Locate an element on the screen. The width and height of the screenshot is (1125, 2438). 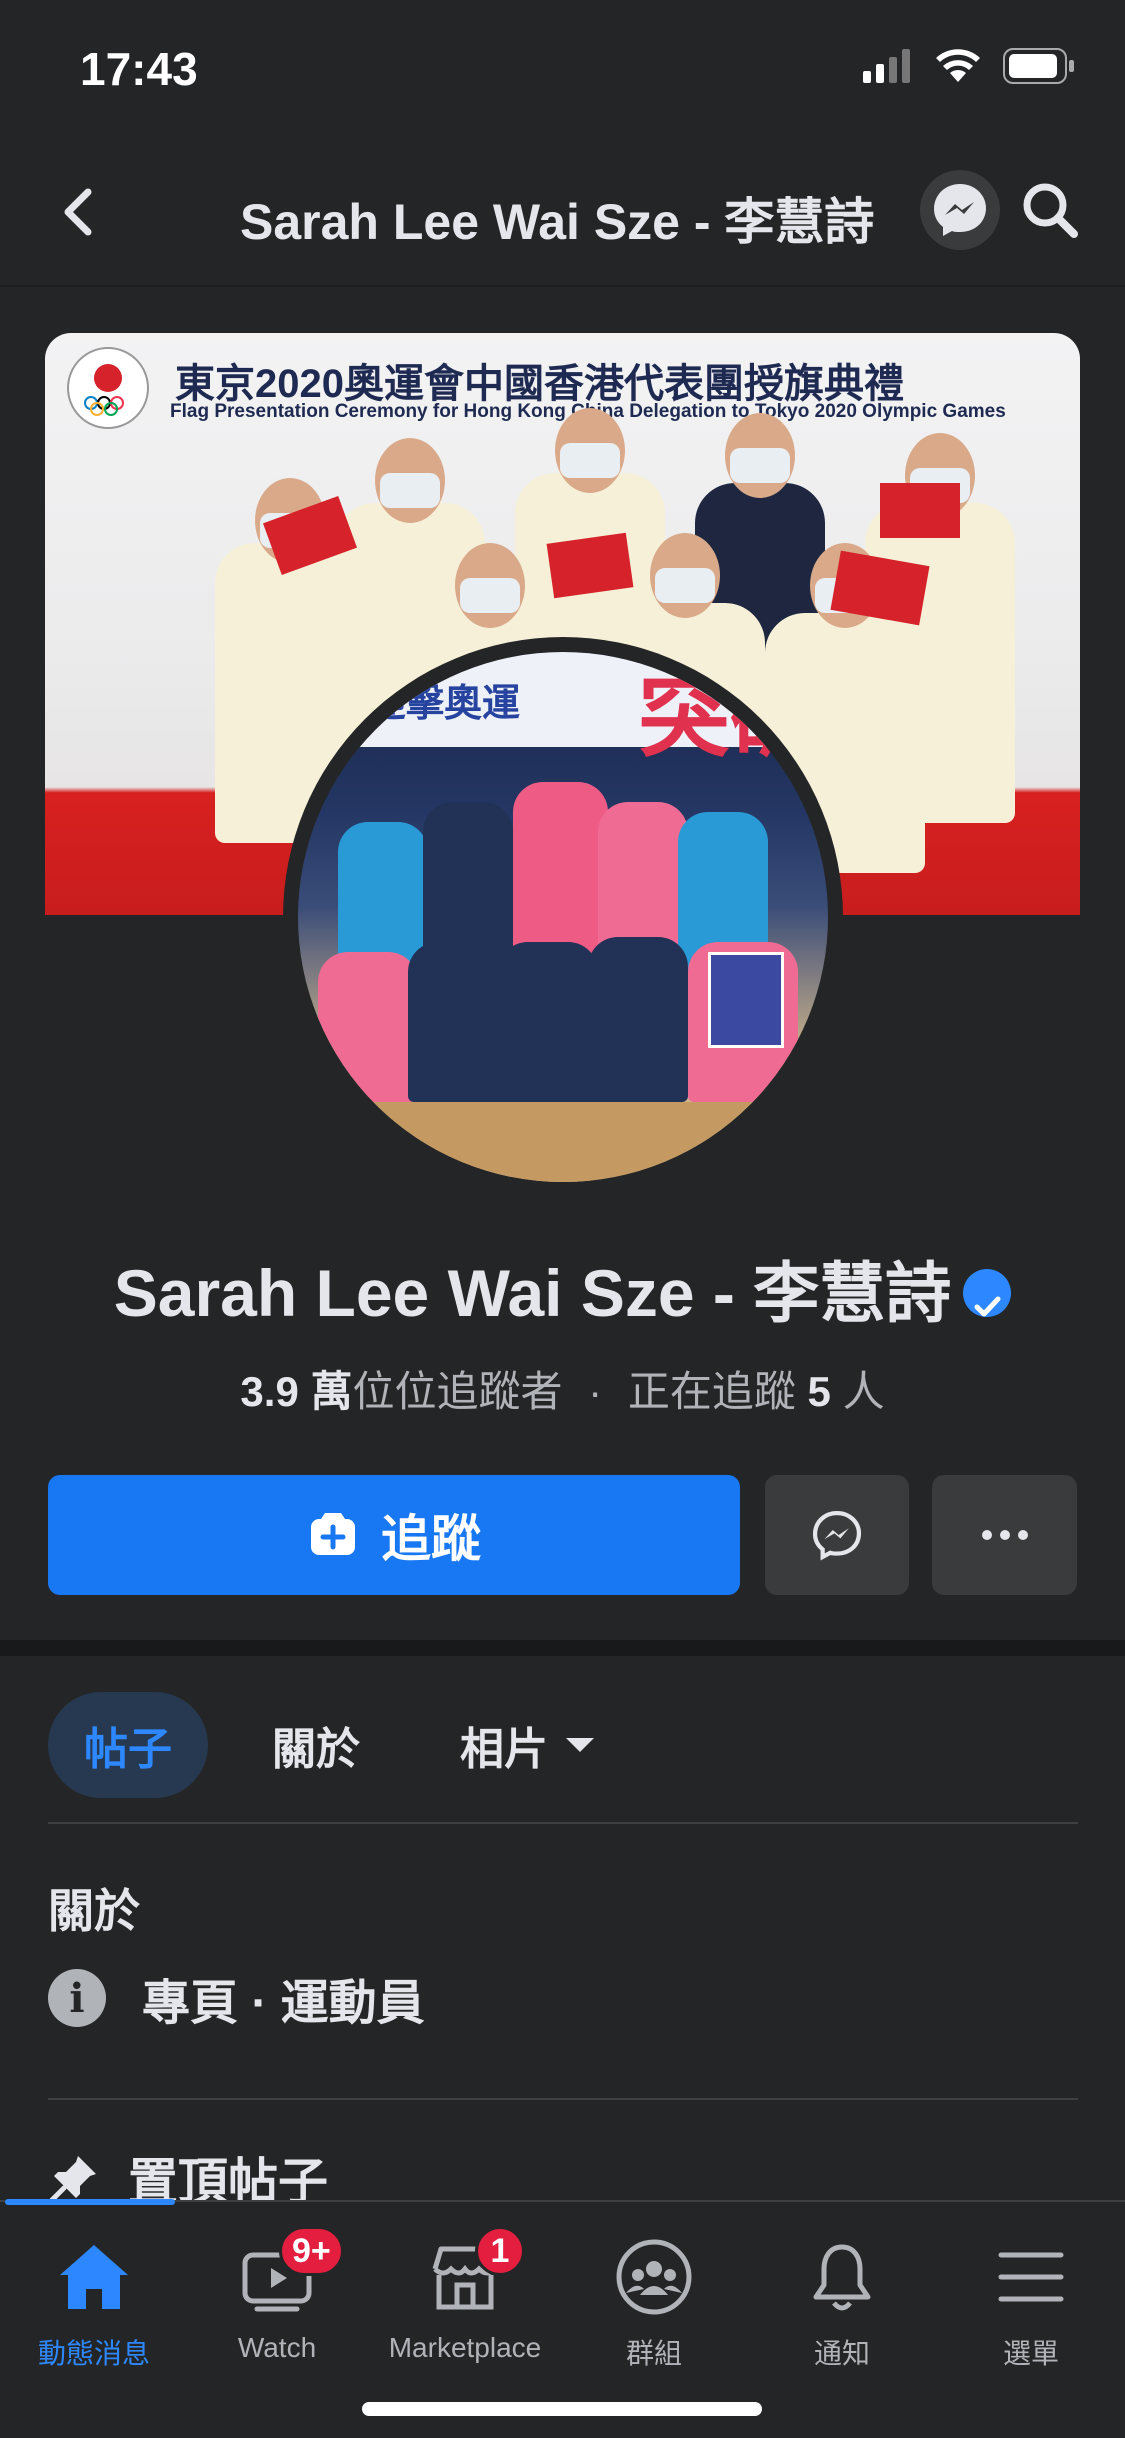
top-nav-bar: Sarah Lee Wai Sze - 李慧詩 is located at coordinates (562, 213).